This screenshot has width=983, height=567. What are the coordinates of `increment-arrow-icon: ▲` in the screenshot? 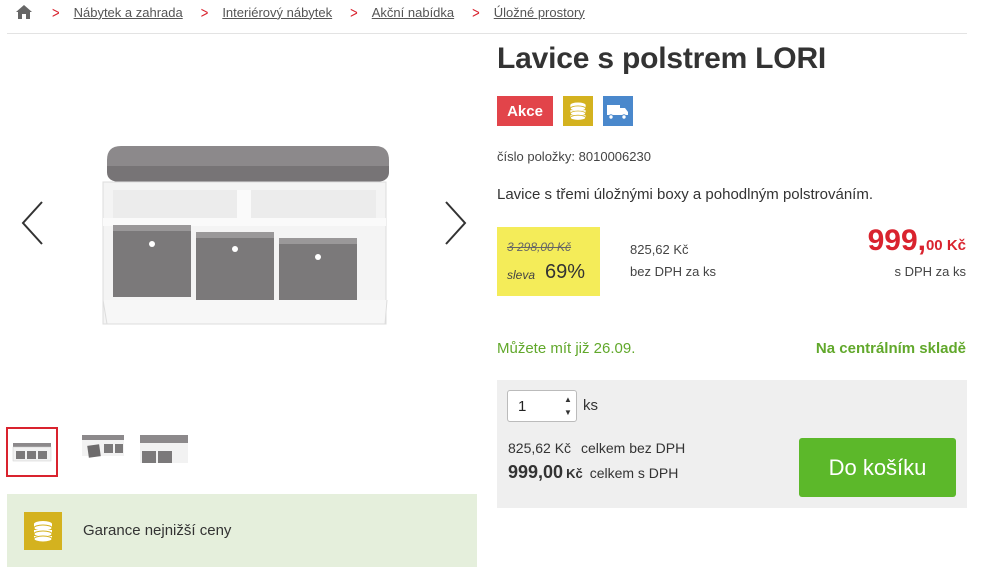 It's located at (568, 399).